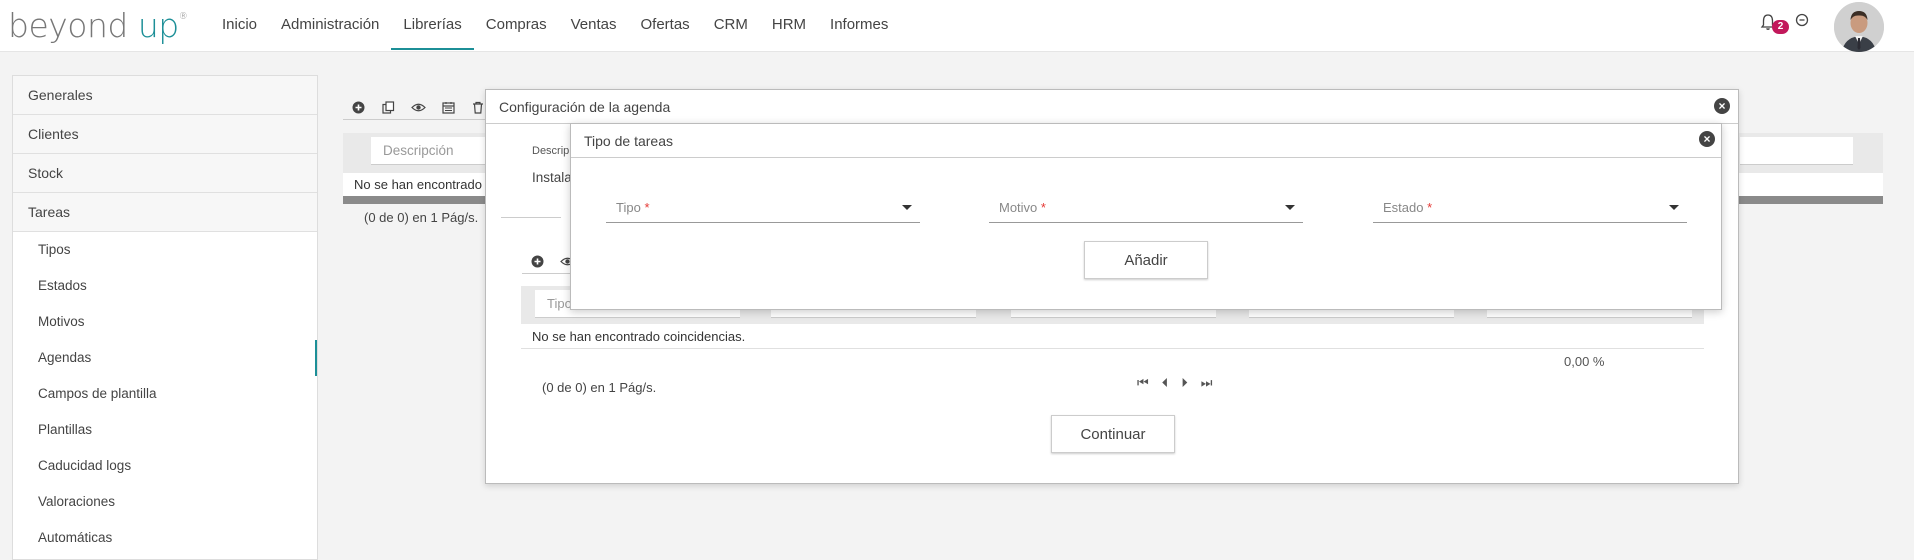 Image resolution: width=1914 pixels, height=560 pixels. I want to click on brand-logo-registered: ®, so click(183, 17).